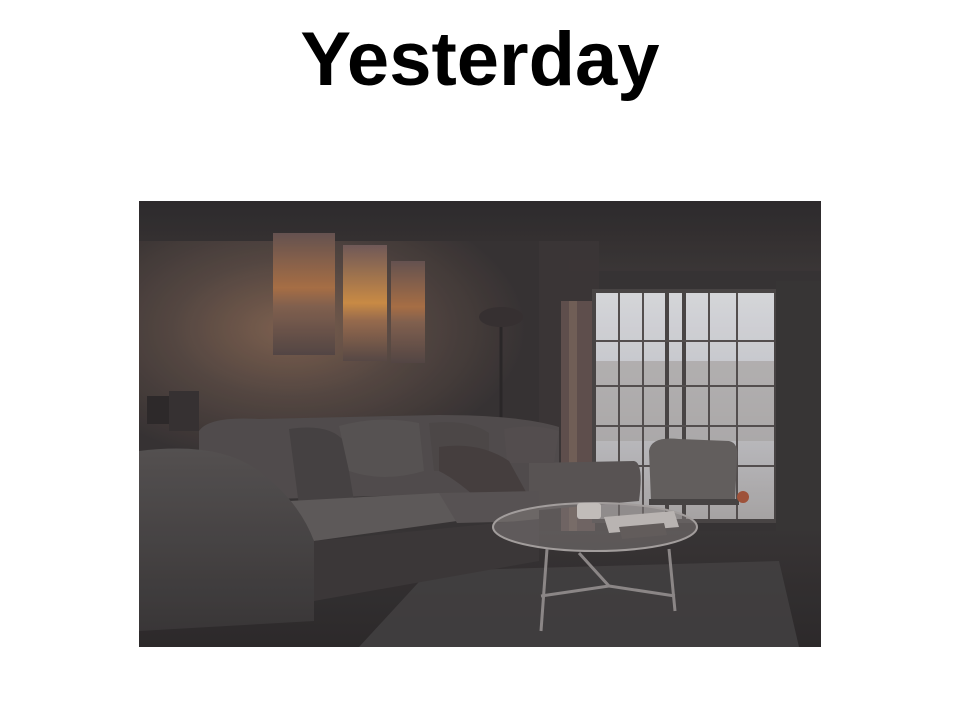 Image resolution: width=960 pixels, height=720 pixels. What do you see at coordinates (480, 59) in the screenshot?
I see `slide-title: Yesterday` at bounding box center [480, 59].